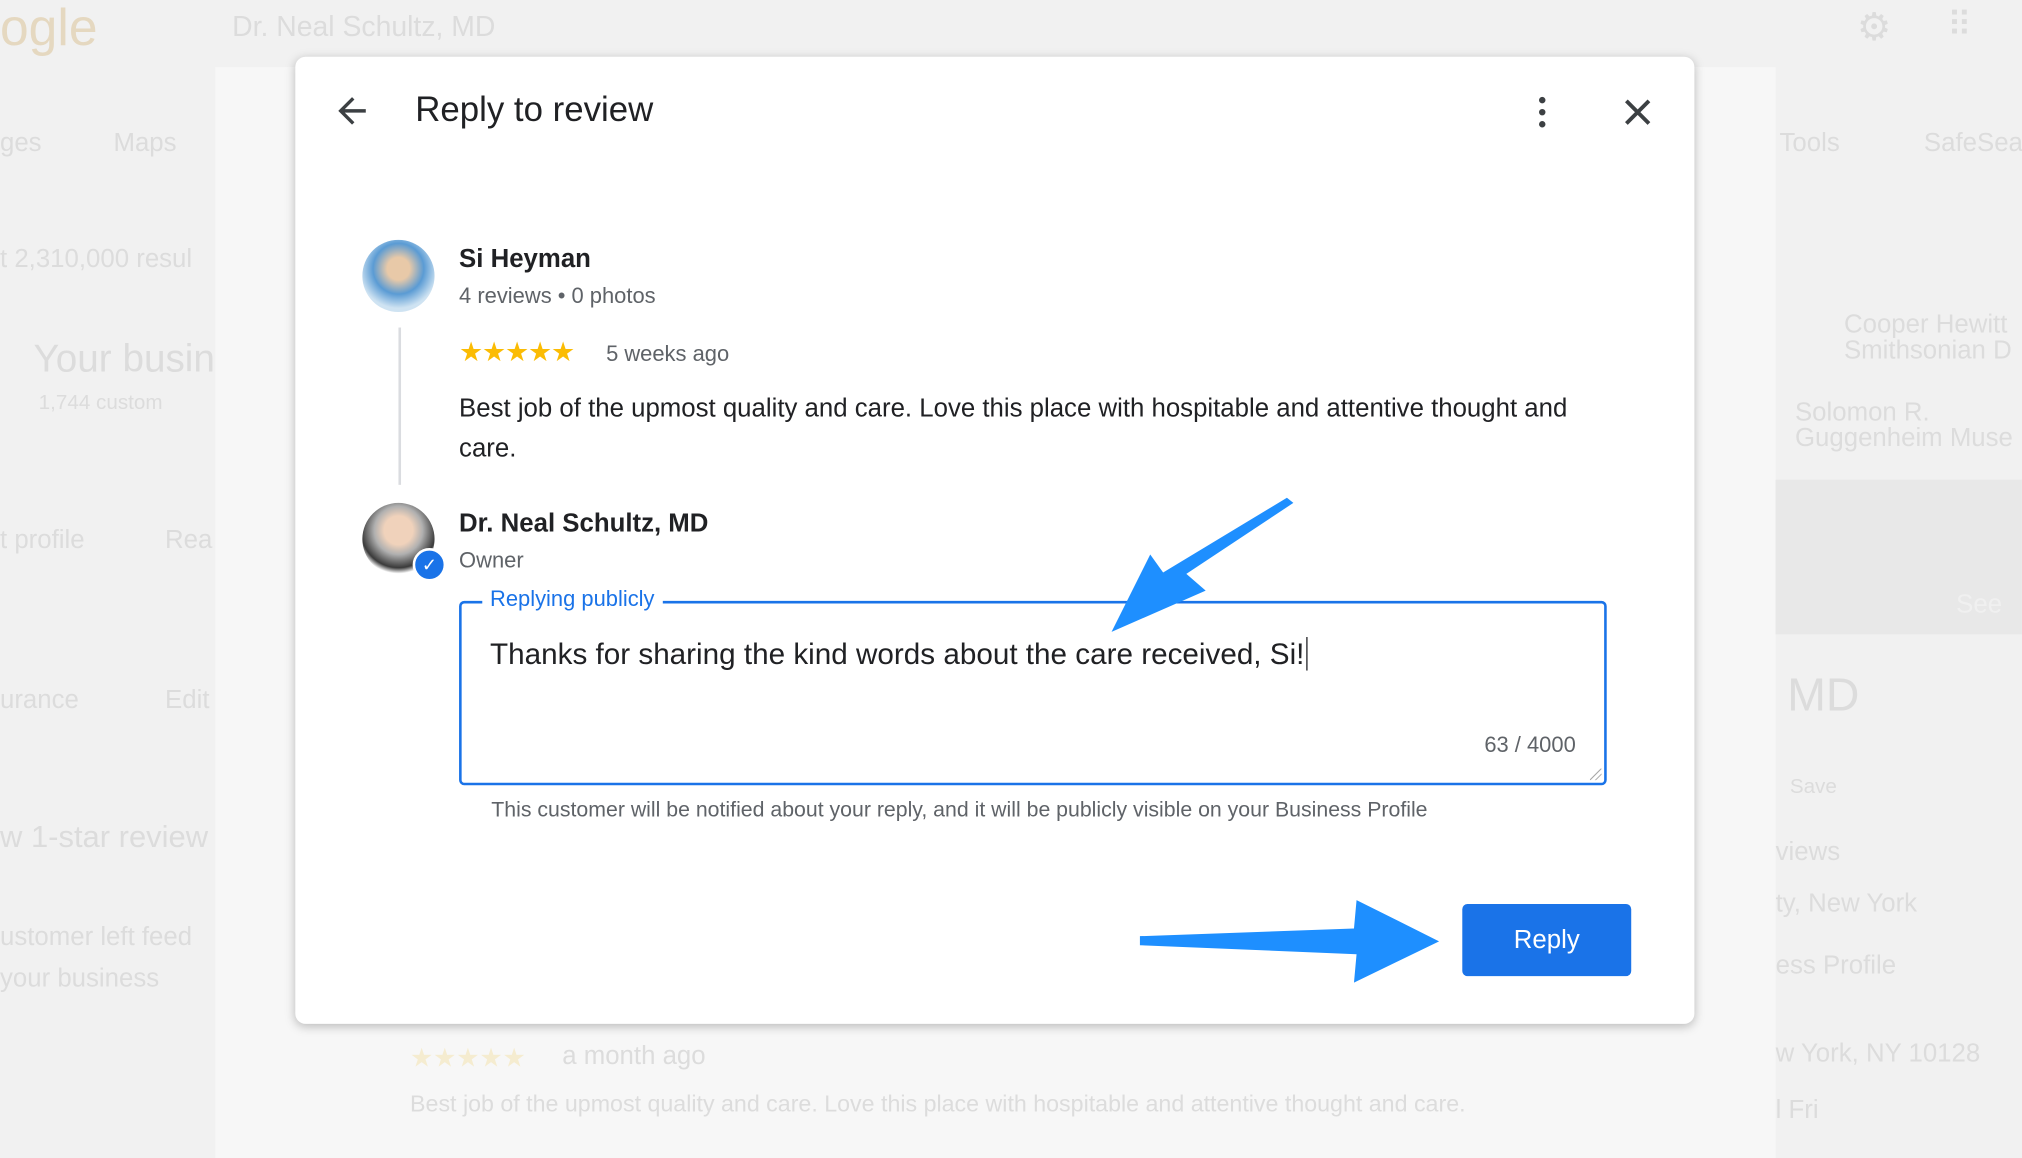  I want to click on arrow-annotation-reply, so click(1289, 941).